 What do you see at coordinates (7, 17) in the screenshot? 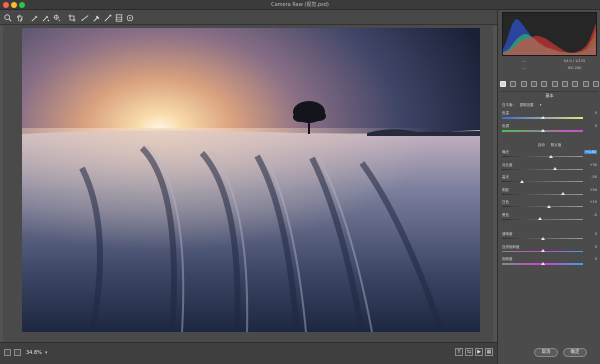
I see `zoom-icon` at bounding box center [7, 17].